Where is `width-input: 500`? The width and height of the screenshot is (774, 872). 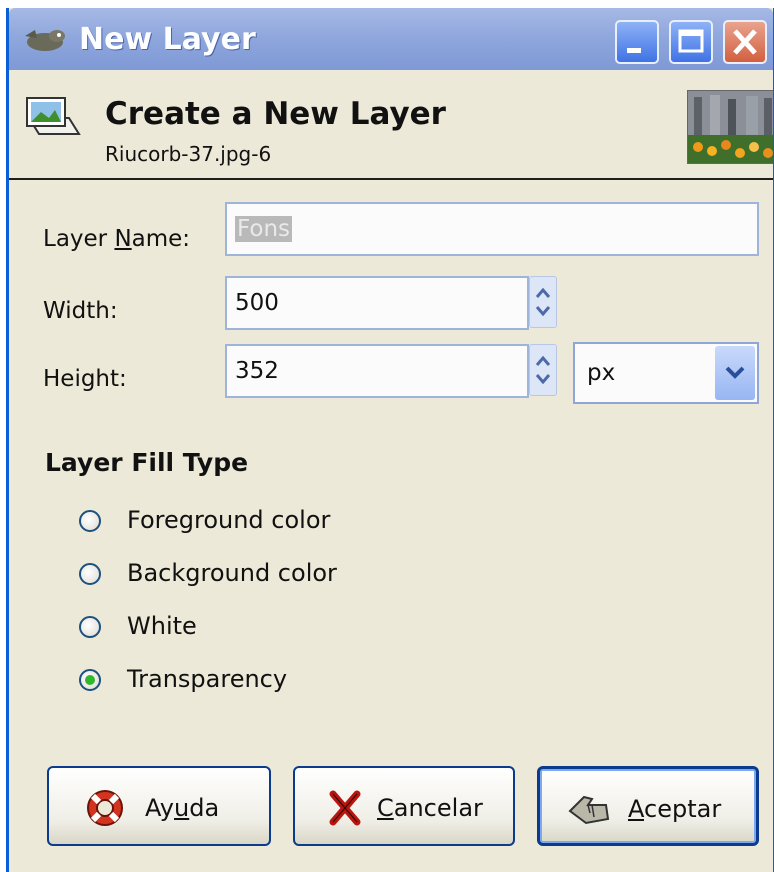 width-input: 500 is located at coordinates (377, 303).